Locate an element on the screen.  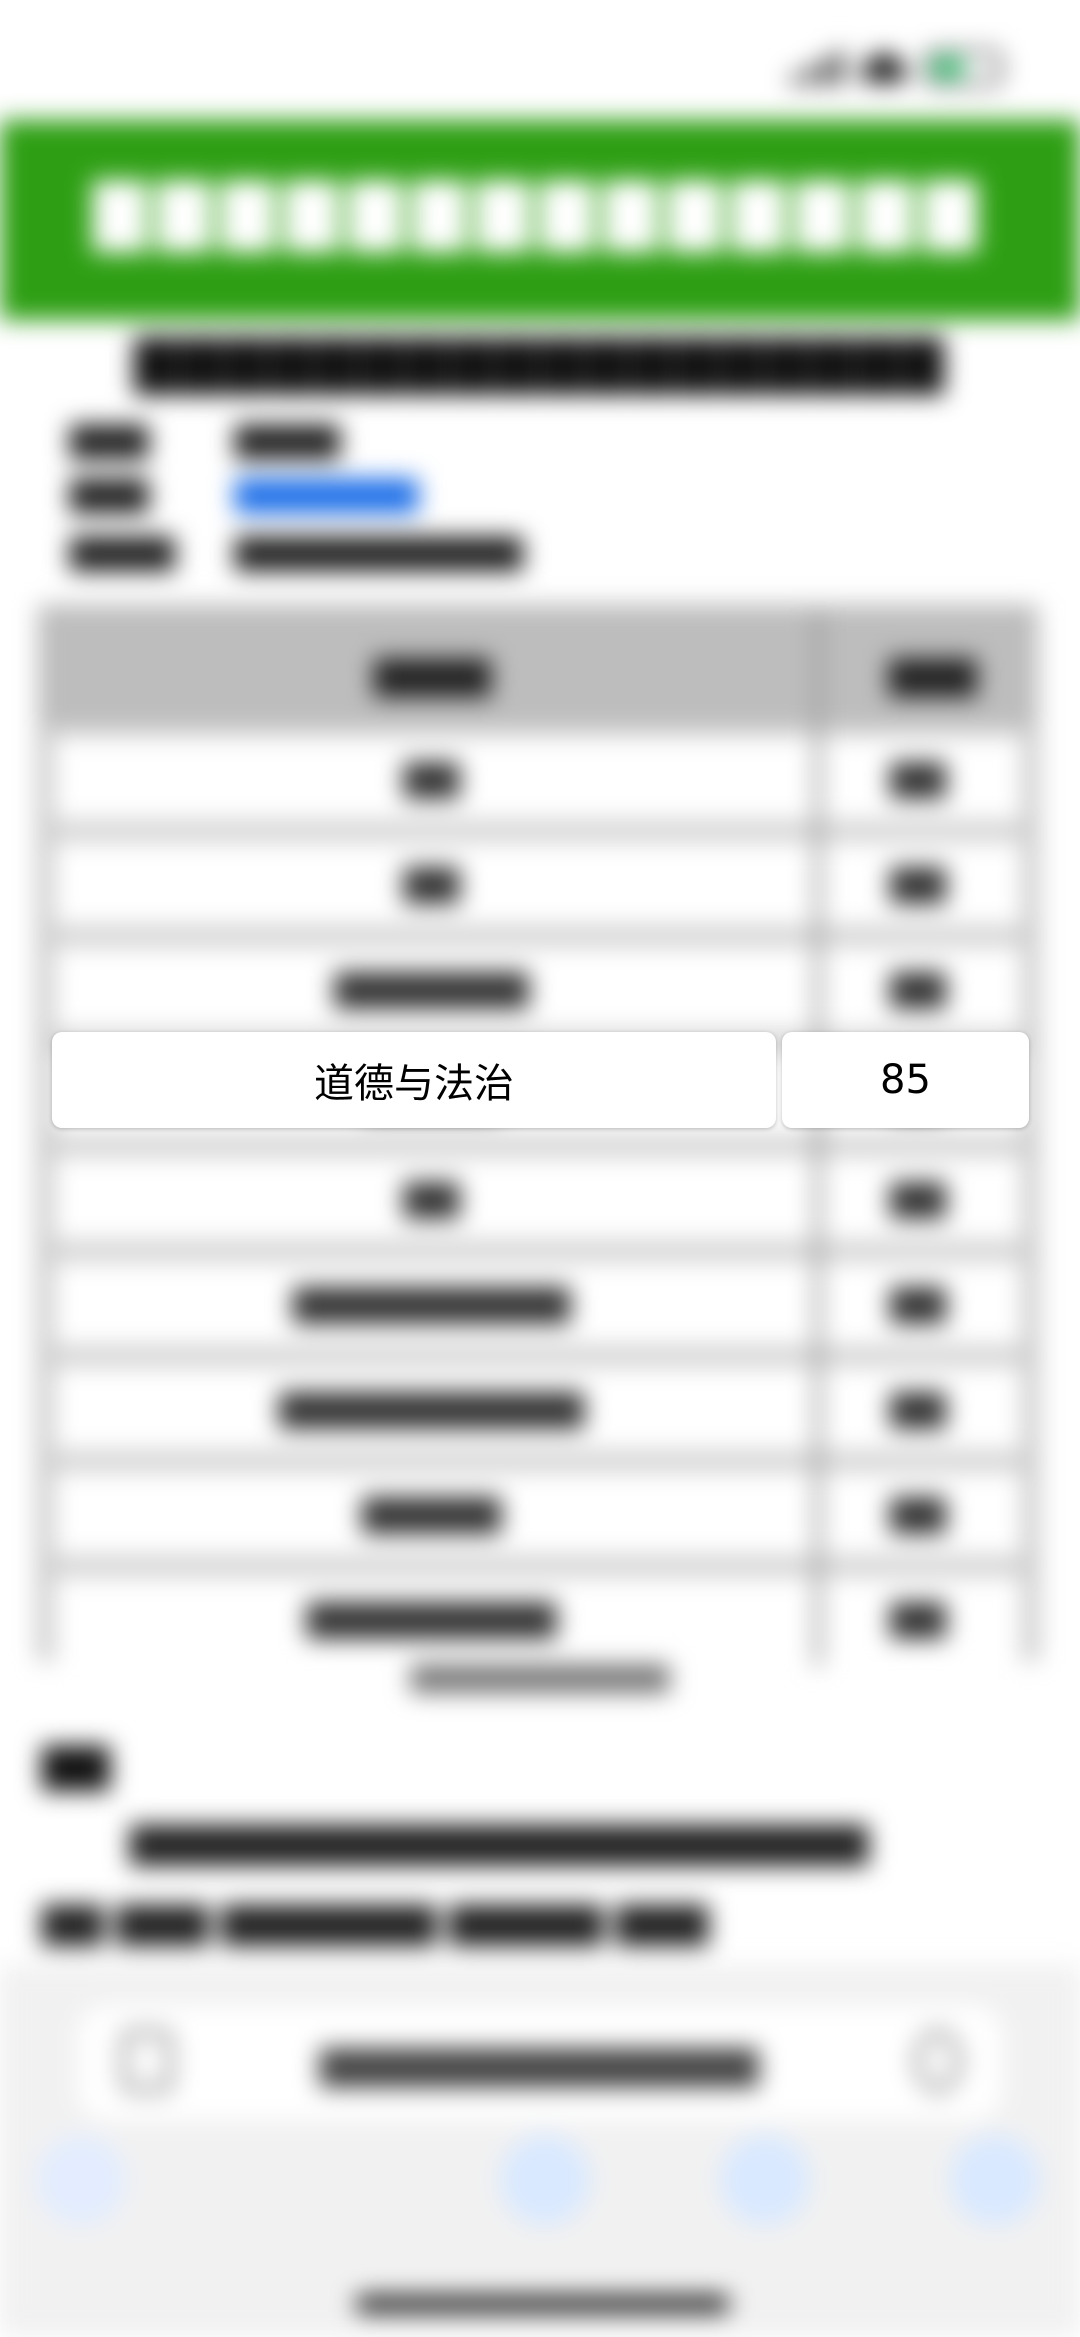
table-caption: ▇▇▇▇▇▇▇▇▇▇▇▇ is located at coordinates (540, 1676).